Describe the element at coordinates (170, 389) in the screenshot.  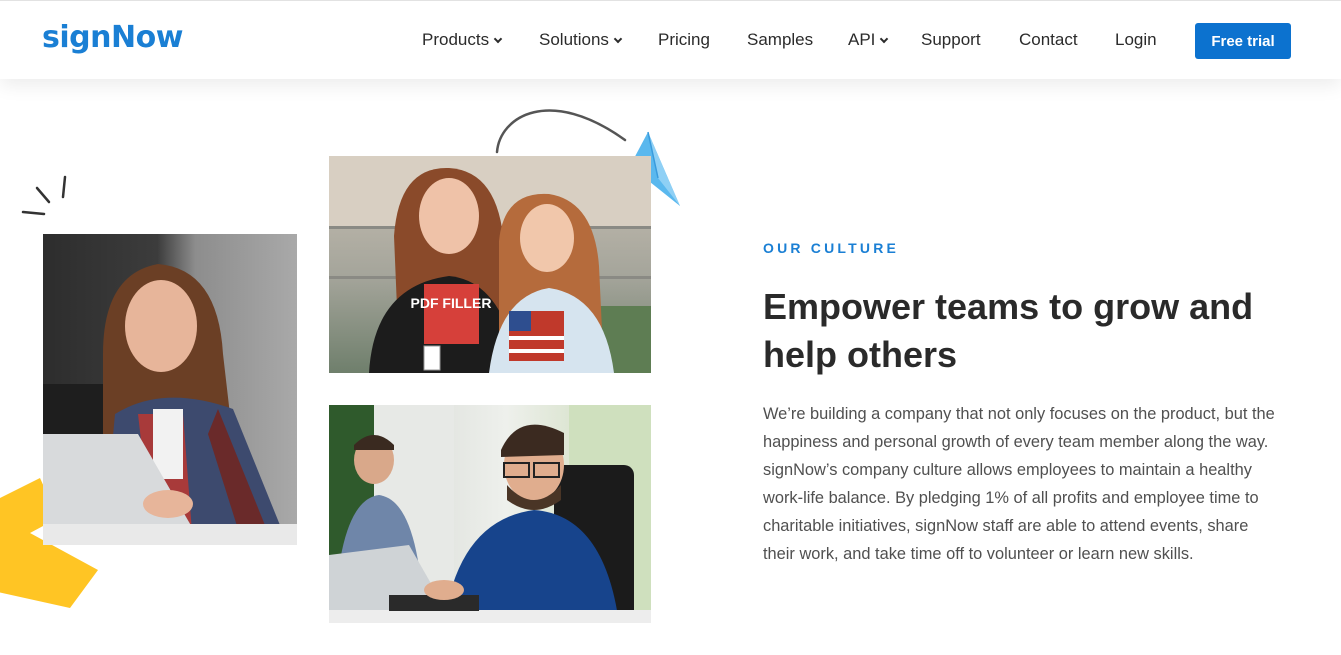
I see `photo-woman-laptop` at that location.